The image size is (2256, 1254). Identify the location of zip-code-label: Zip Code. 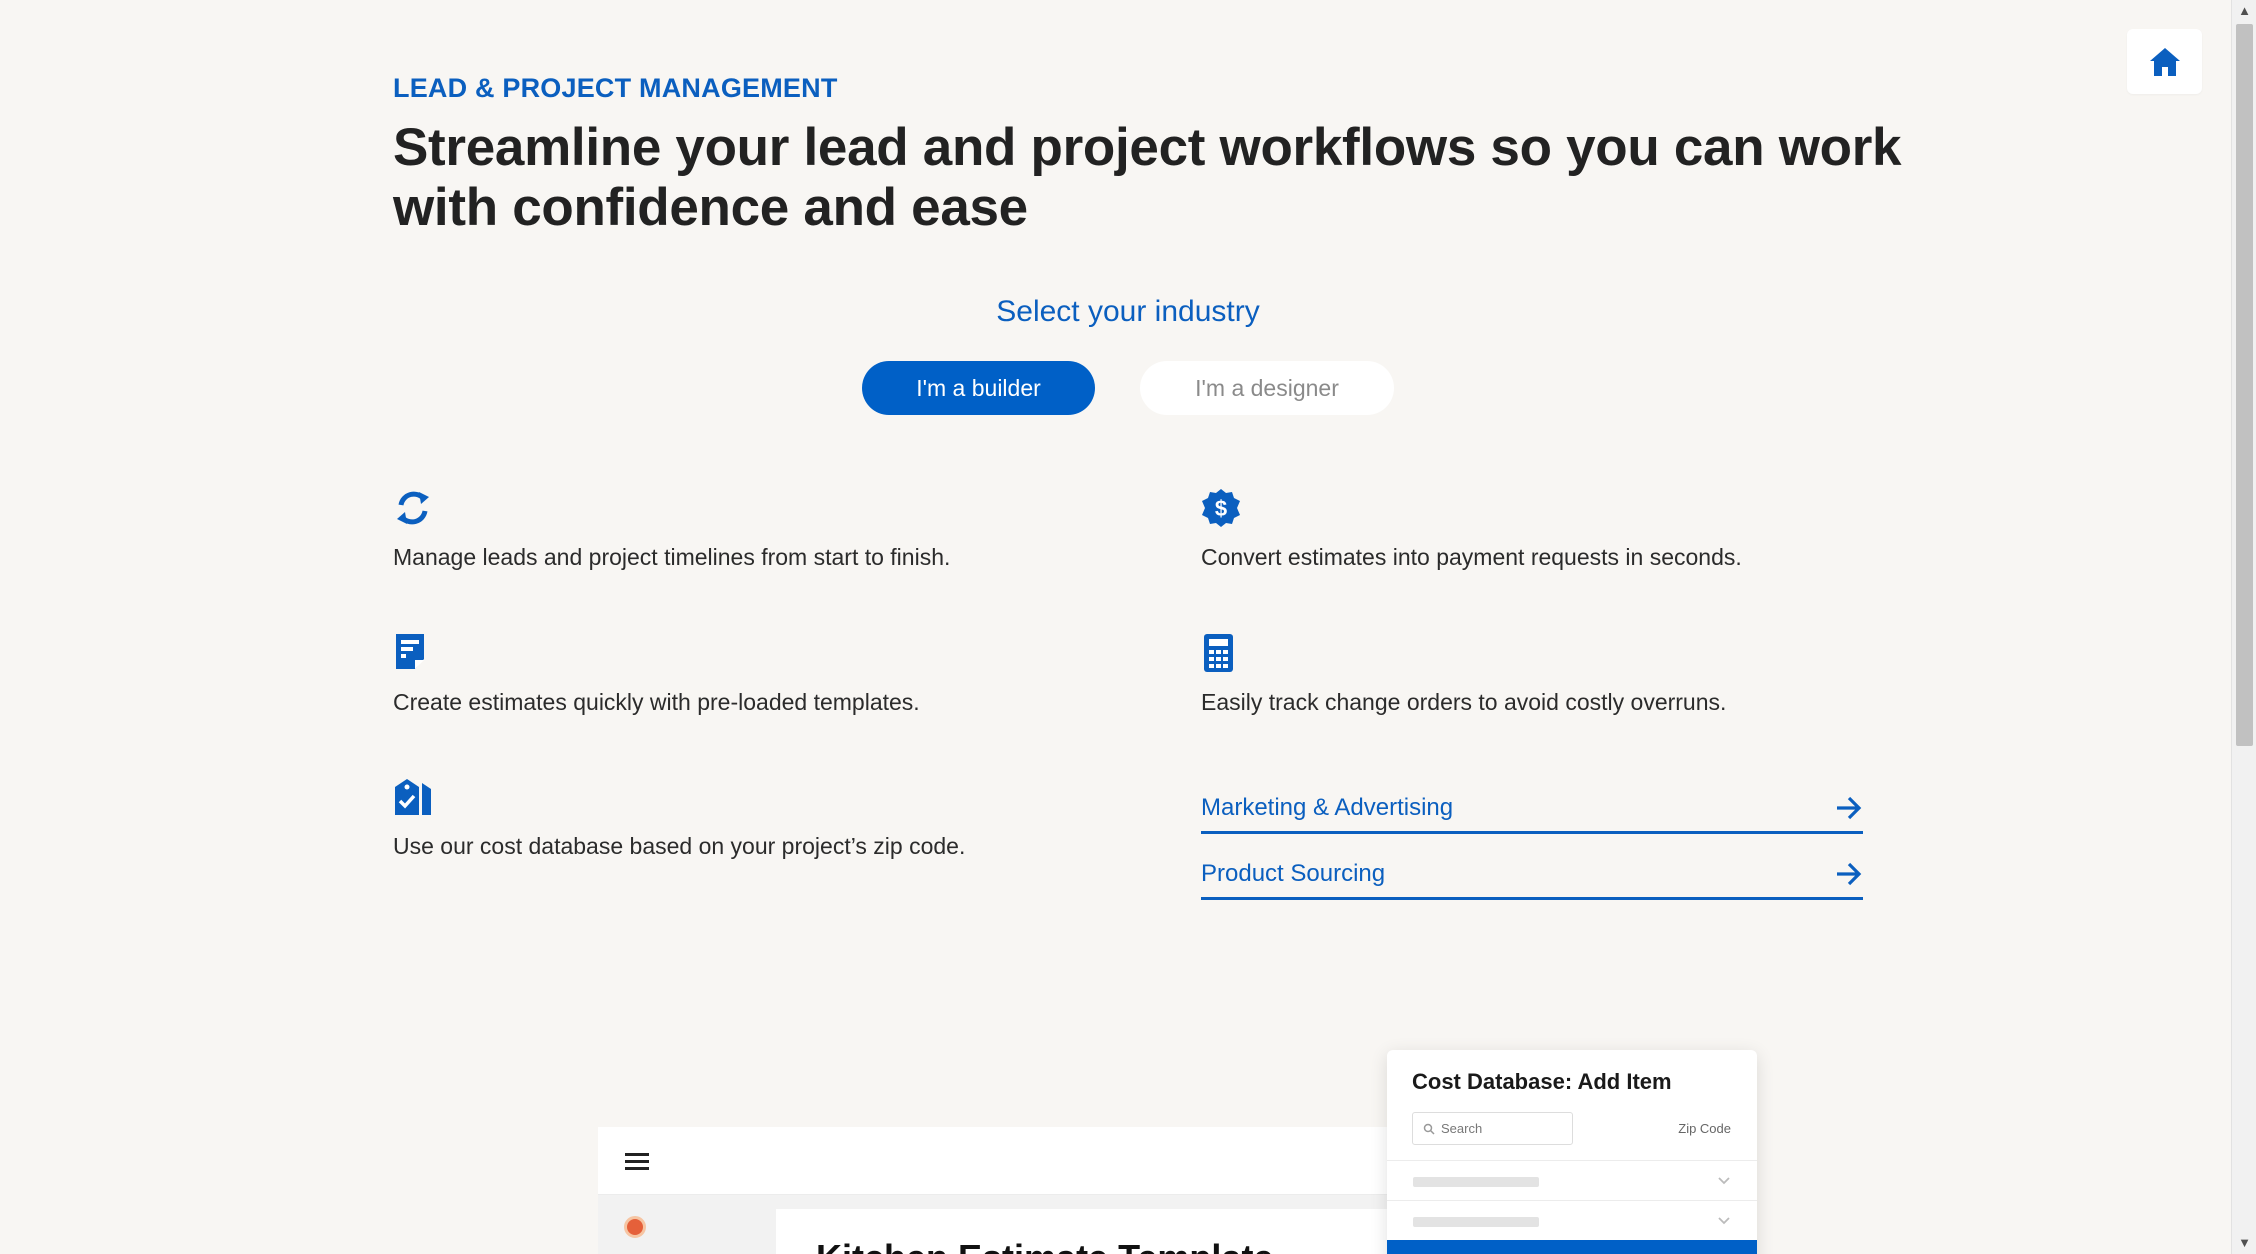
(1704, 1128).